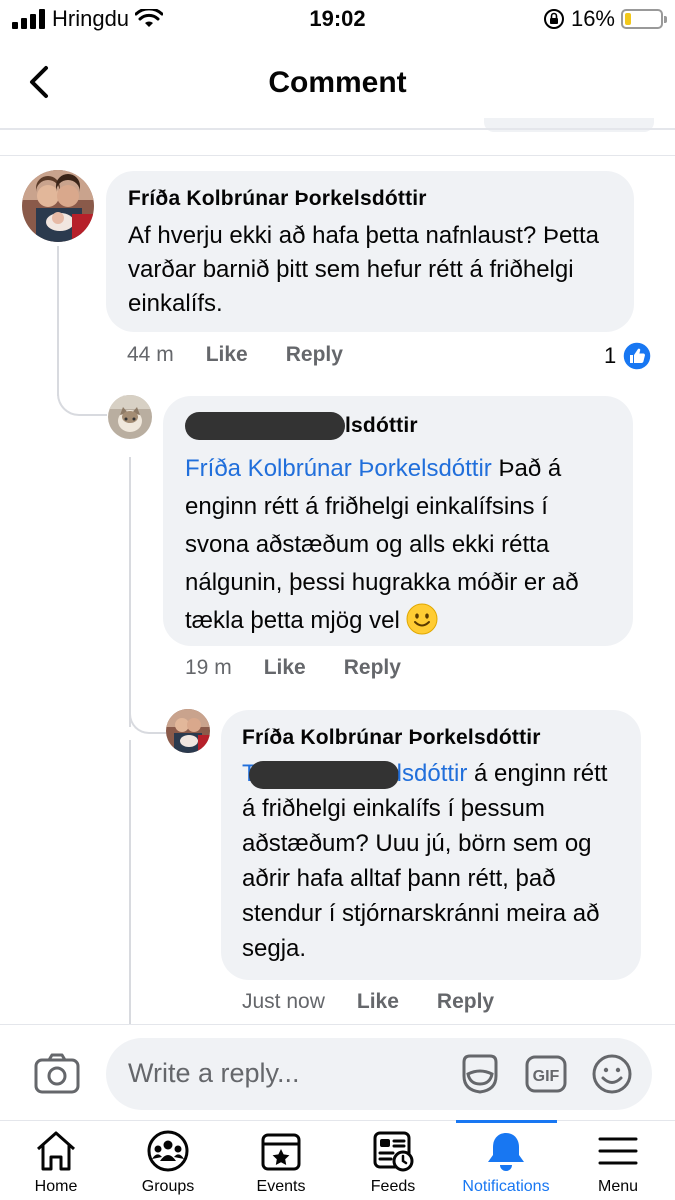  I want to click on like-reaction-icon, so click(637, 356).